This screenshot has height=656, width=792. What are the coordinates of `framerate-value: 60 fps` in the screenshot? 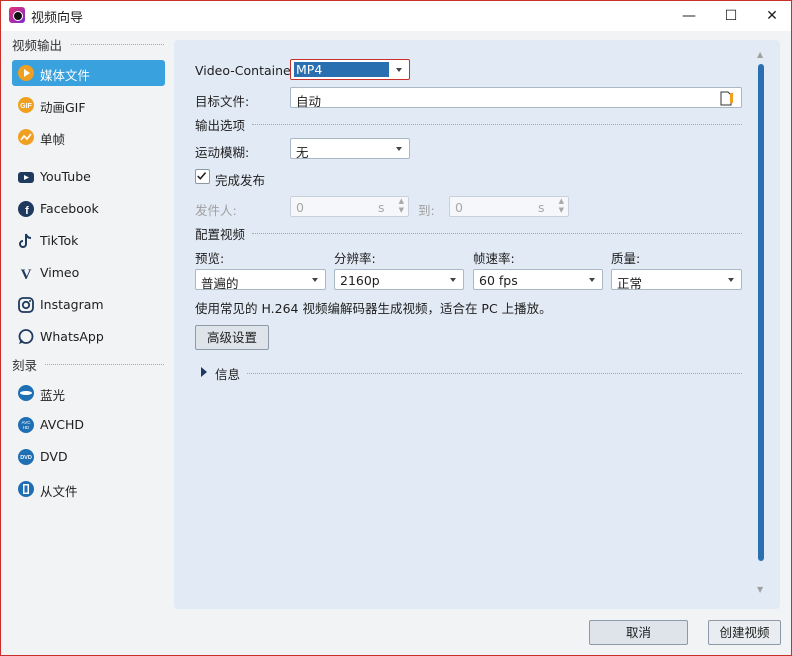 It's located at (498, 280).